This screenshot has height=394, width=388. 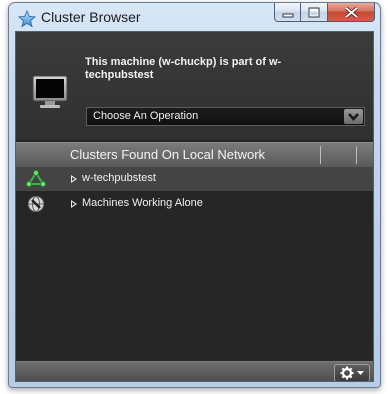 What do you see at coordinates (225, 116) in the screenshot?
I see `operation-select: Choose An Operation` at bounding box center [225, 116].